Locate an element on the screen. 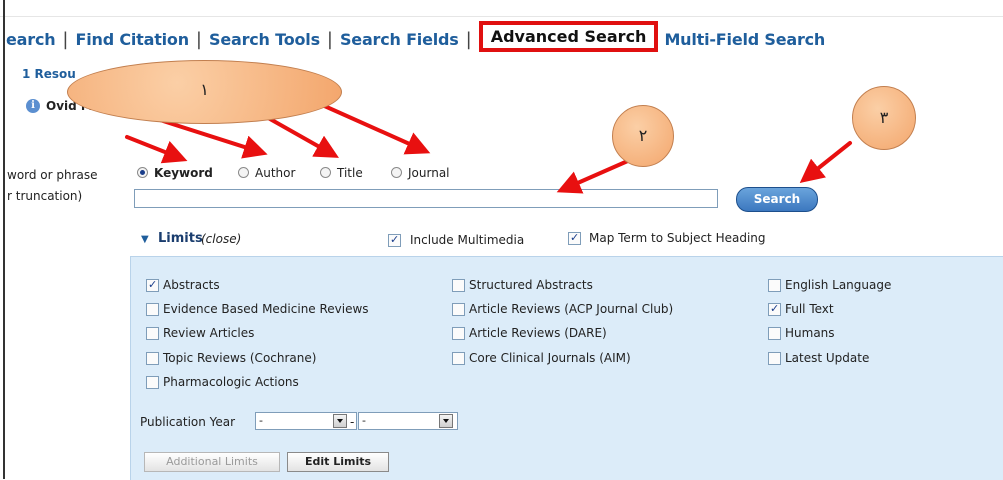 The width and height of the screenshot is (1003, 480). annotation-number: ٣ is located at coordinates (884, 117).